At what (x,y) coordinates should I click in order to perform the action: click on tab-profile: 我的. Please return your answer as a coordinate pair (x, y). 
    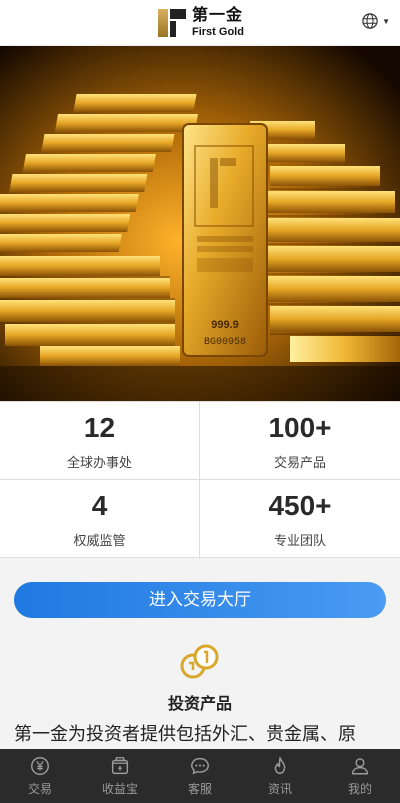
    Looking at the image, I should click on (360, 776).